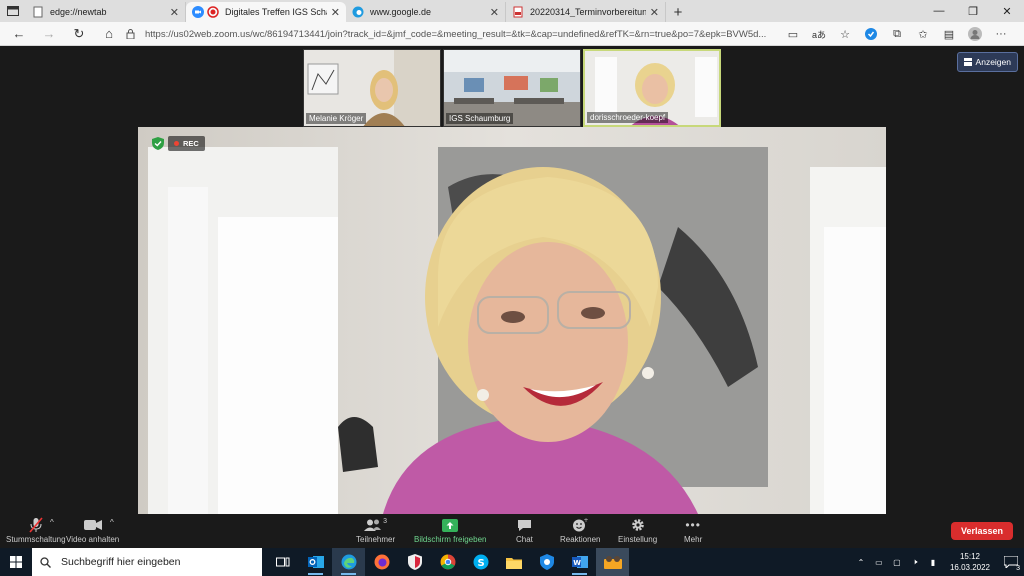 The width and height of the screenshot is (1024, 576). What do you see at coordinates (336, 118) in the screenshot?
I see `participant-name: Melanie Kröger` at bounding box center [336, 118].